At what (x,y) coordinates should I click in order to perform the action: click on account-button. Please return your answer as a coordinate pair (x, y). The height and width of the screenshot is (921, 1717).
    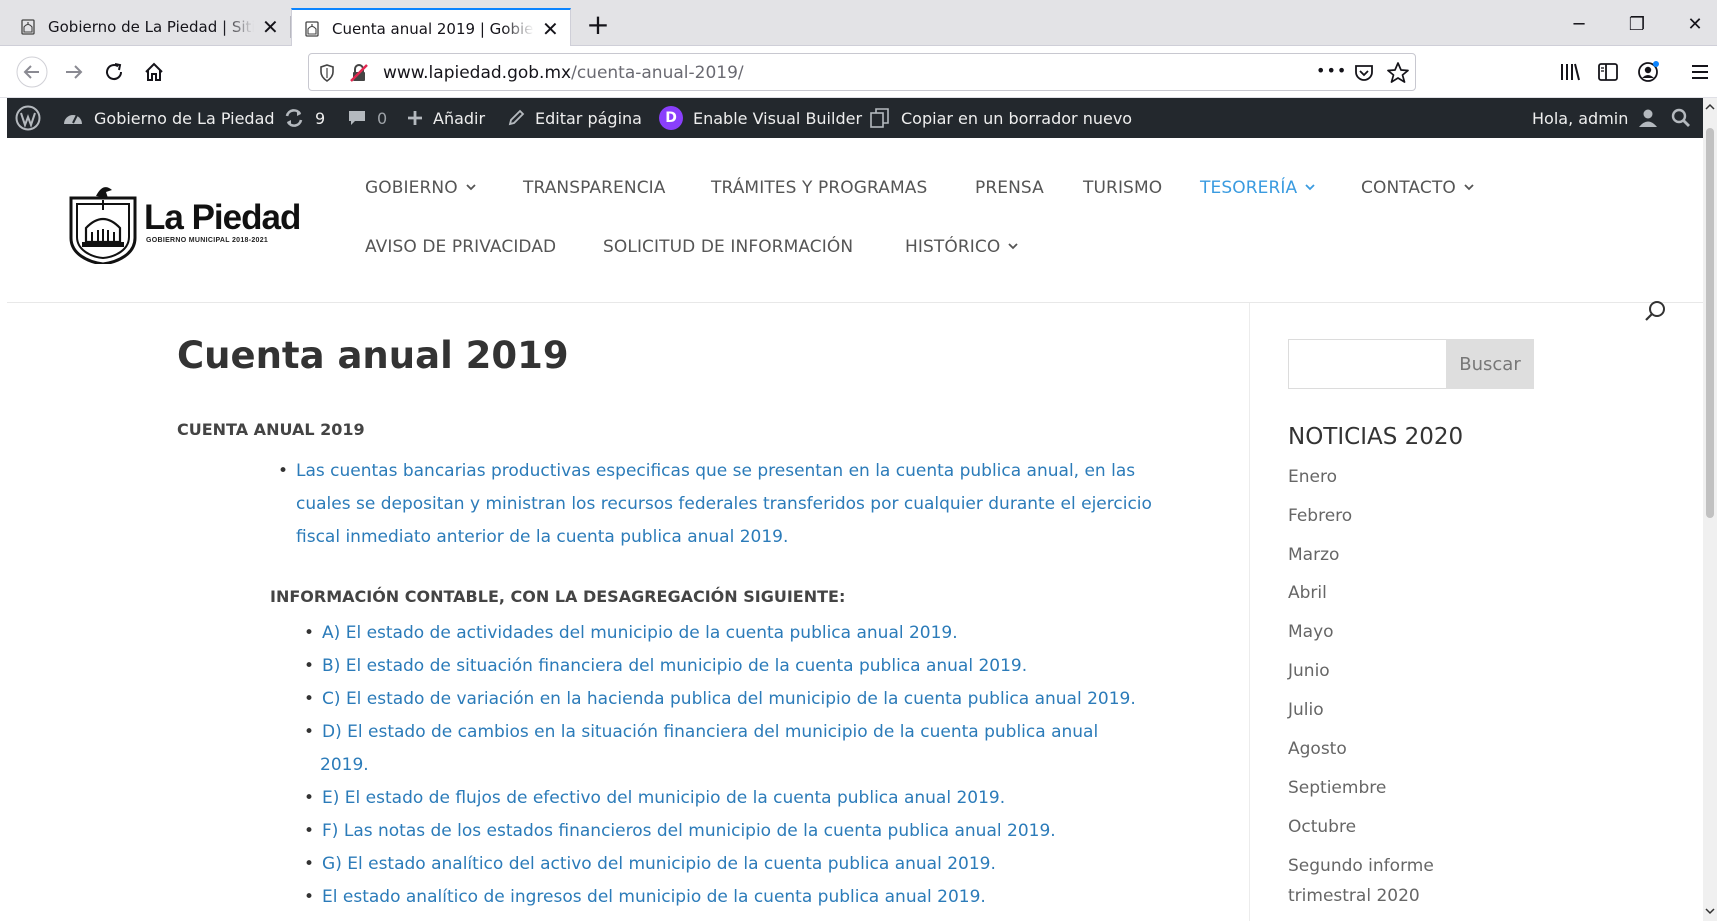
    Looking at the image, I should click on (1648, 72).